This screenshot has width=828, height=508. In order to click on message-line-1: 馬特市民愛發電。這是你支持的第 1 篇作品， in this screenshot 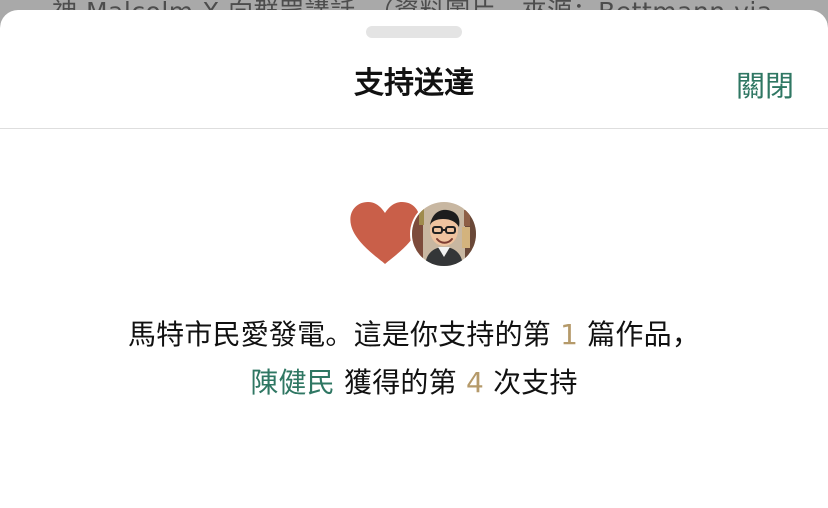, I will do `click(414, 335)`.